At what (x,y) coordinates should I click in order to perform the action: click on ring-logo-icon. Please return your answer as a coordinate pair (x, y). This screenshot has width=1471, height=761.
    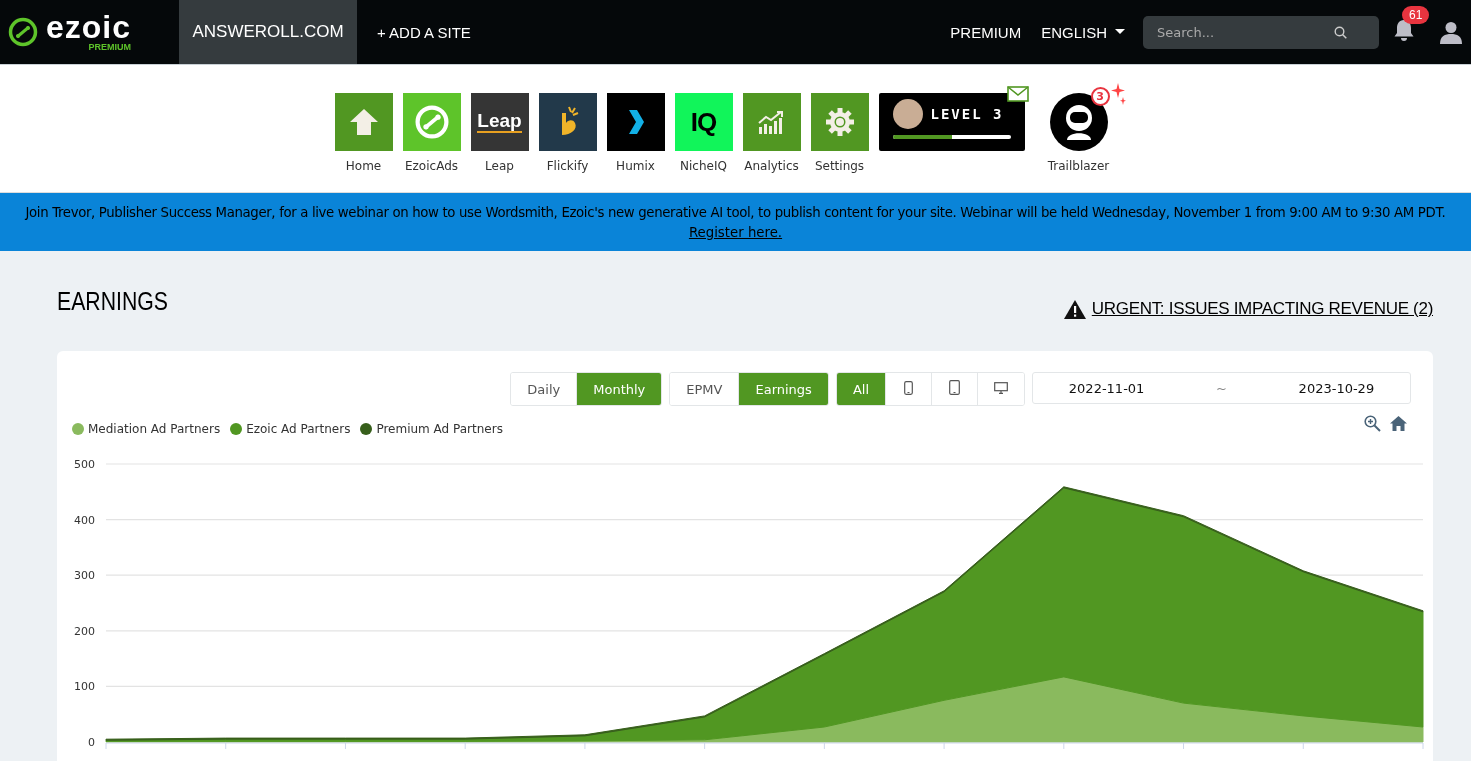
    Looking at the image, I should click on (431, 122).